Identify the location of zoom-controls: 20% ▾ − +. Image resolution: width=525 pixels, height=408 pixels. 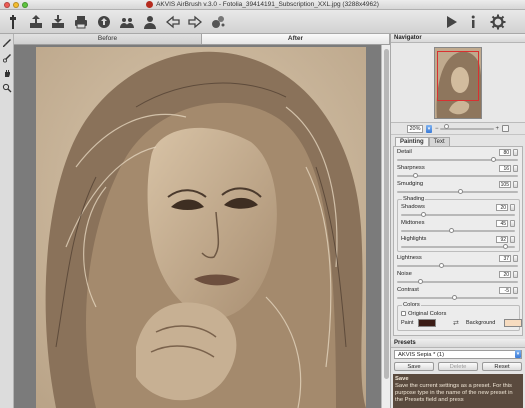
(458, 129).